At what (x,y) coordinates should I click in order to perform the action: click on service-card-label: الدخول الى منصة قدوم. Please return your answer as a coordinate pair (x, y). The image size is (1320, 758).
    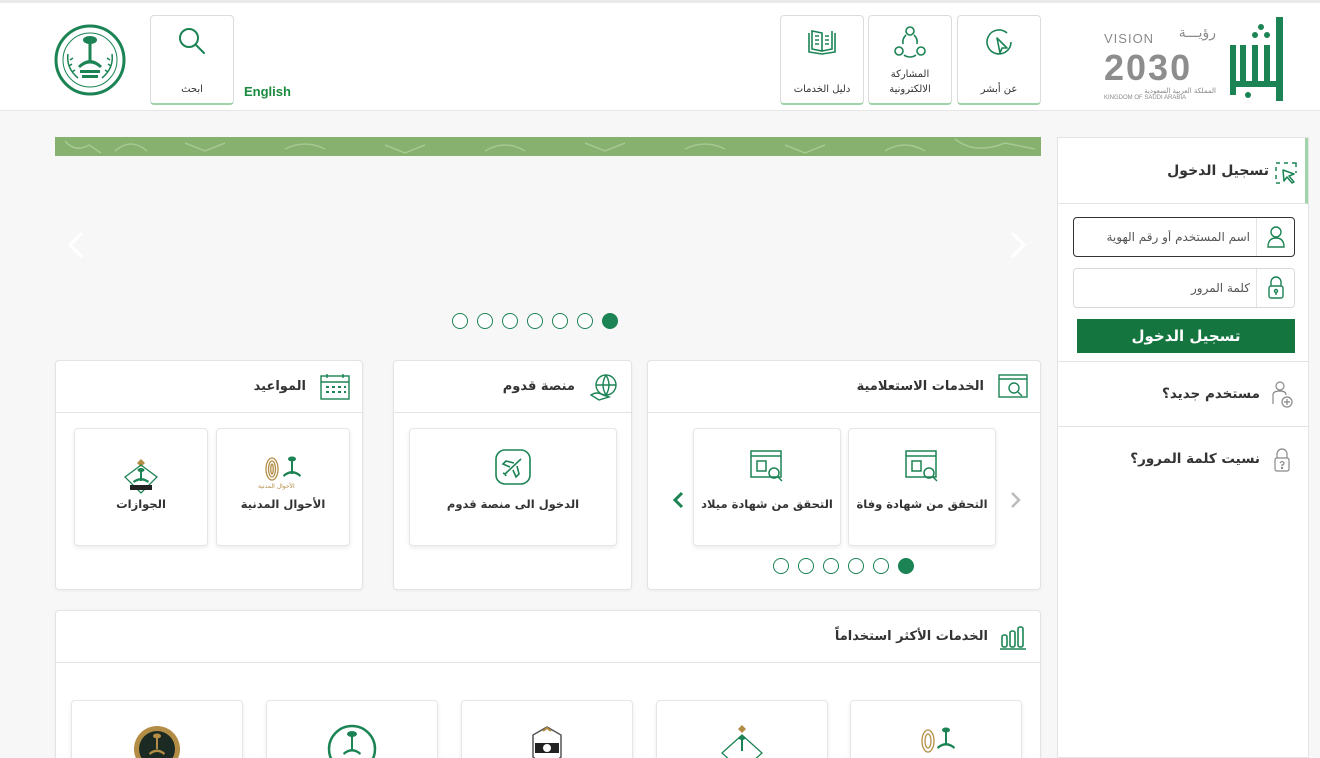
    Looking at the image, I should click on (513, 504).